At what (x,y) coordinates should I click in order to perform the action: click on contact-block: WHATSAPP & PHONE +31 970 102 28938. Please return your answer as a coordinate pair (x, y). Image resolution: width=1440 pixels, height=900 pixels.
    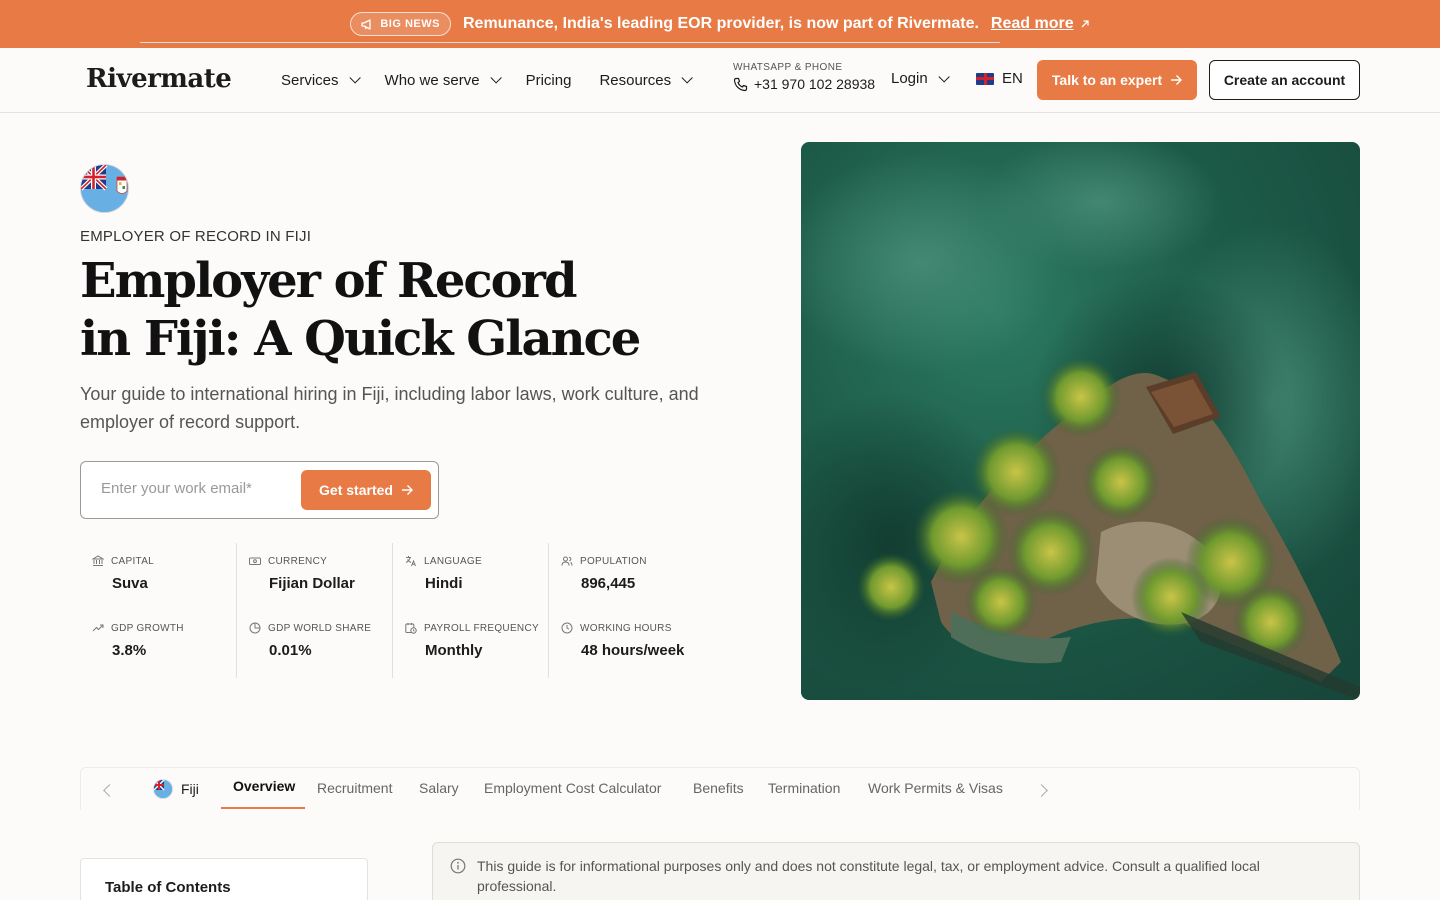
    Looking at the image, I should click on (804, 77).